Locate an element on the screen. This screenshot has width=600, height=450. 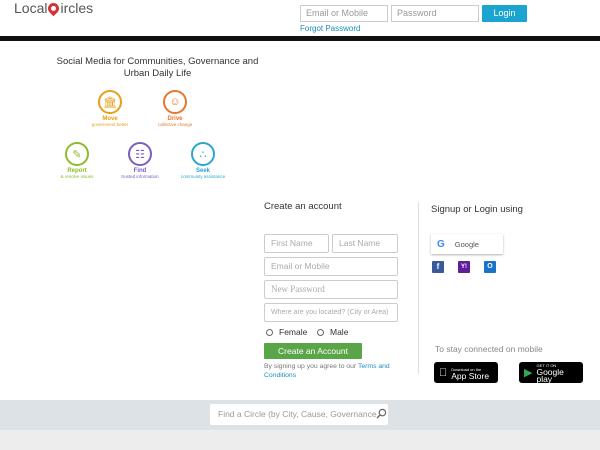
feature-report: ✎ Report & resolve issues is located at coordinates (77, 160).